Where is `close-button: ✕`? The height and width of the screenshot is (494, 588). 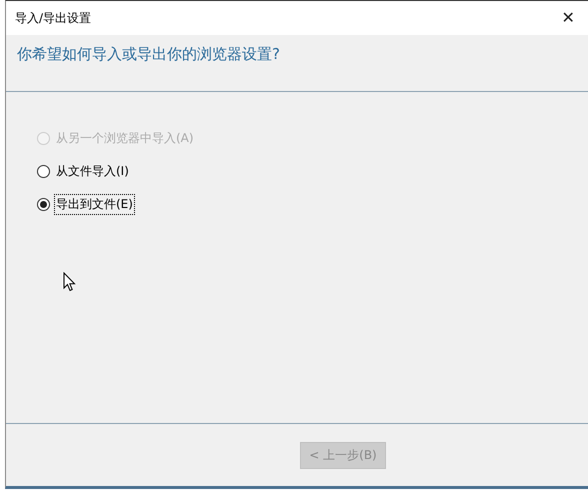
close-button: ✕ is located at coordinates (568, 18).